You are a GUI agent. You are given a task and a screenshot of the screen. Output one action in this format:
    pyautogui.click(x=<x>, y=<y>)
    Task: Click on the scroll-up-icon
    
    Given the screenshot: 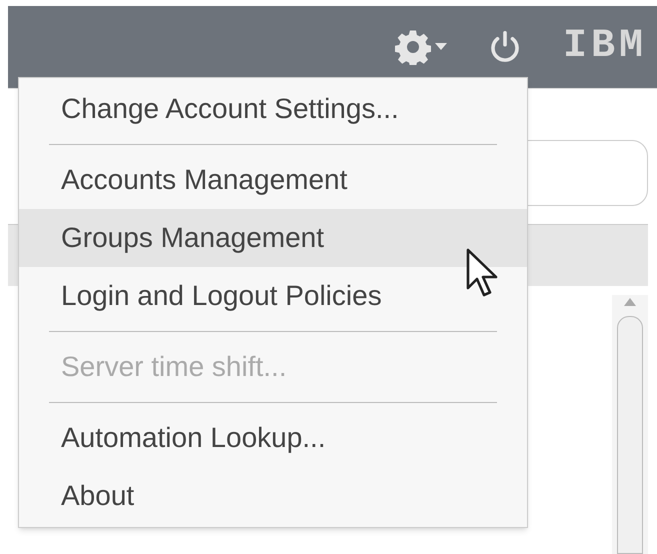 What is the action you would take?
    pyautogui.click(x=630, y=302)
    